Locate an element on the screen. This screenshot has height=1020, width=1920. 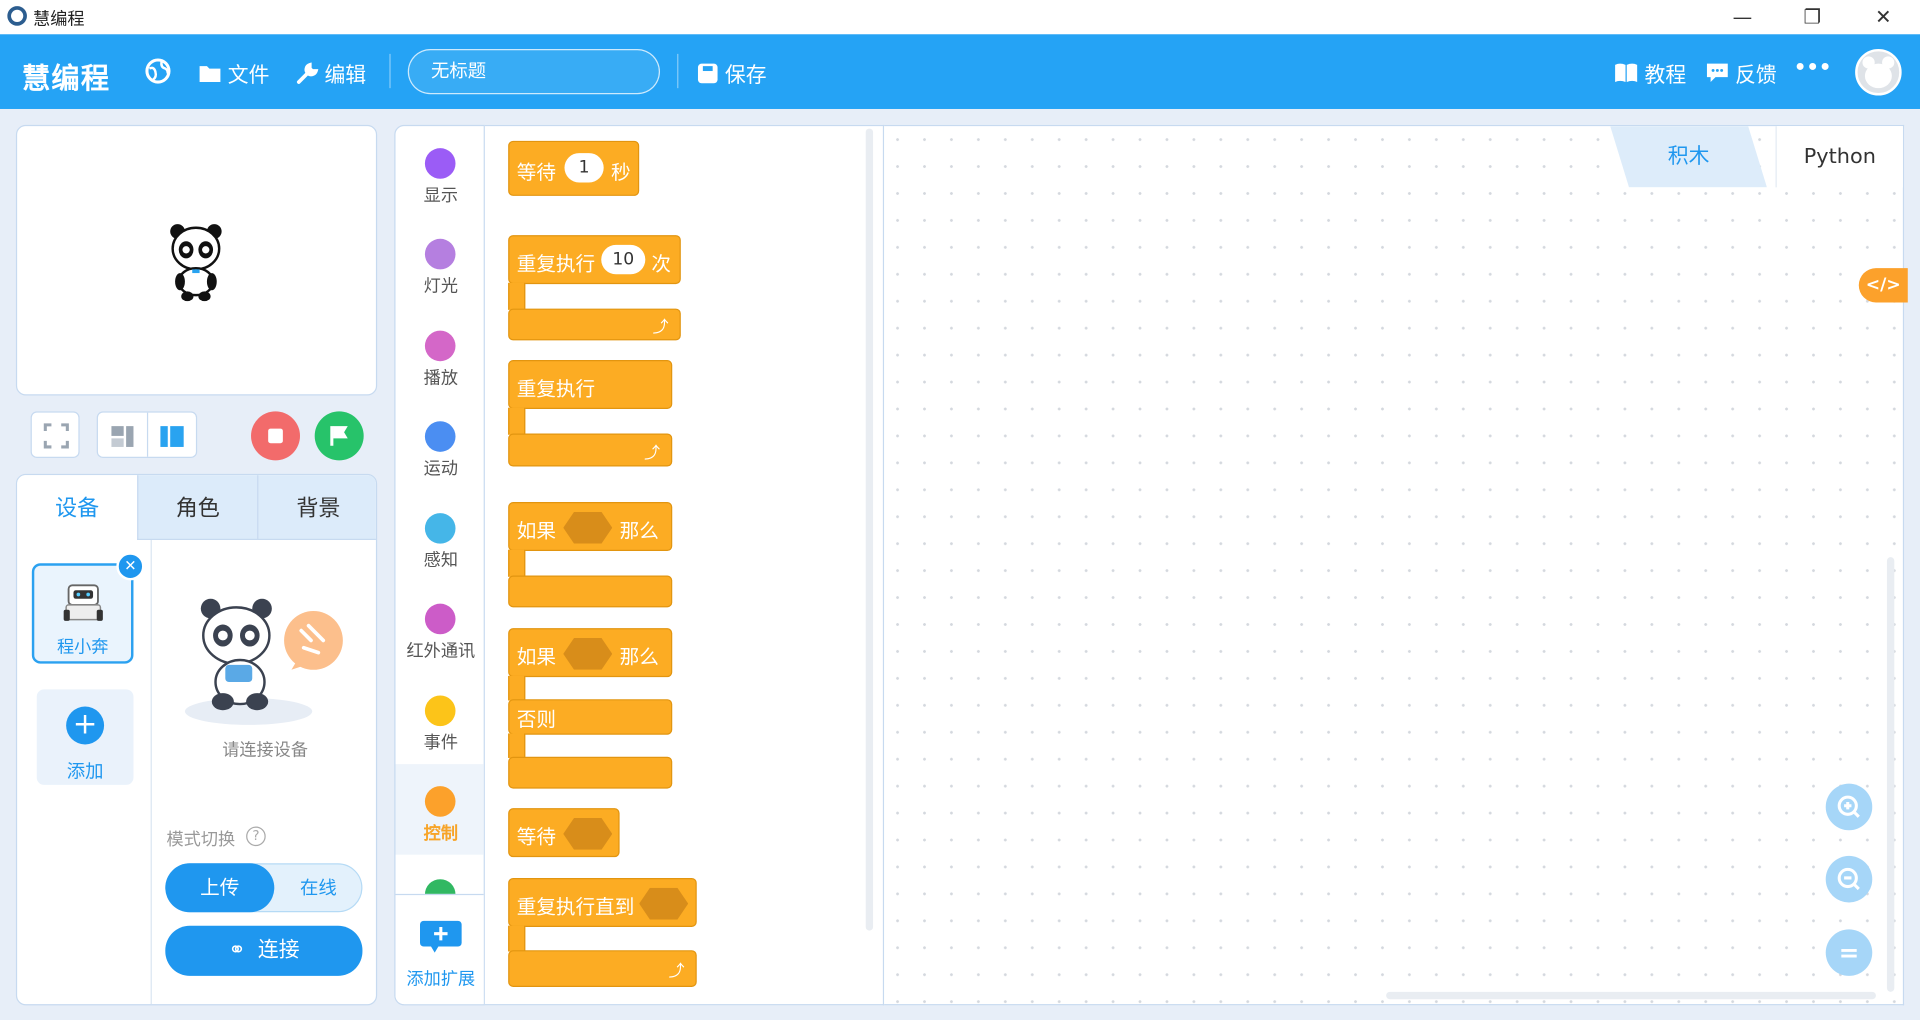
zoom-out-icon is located at coordinates (1848, 879).